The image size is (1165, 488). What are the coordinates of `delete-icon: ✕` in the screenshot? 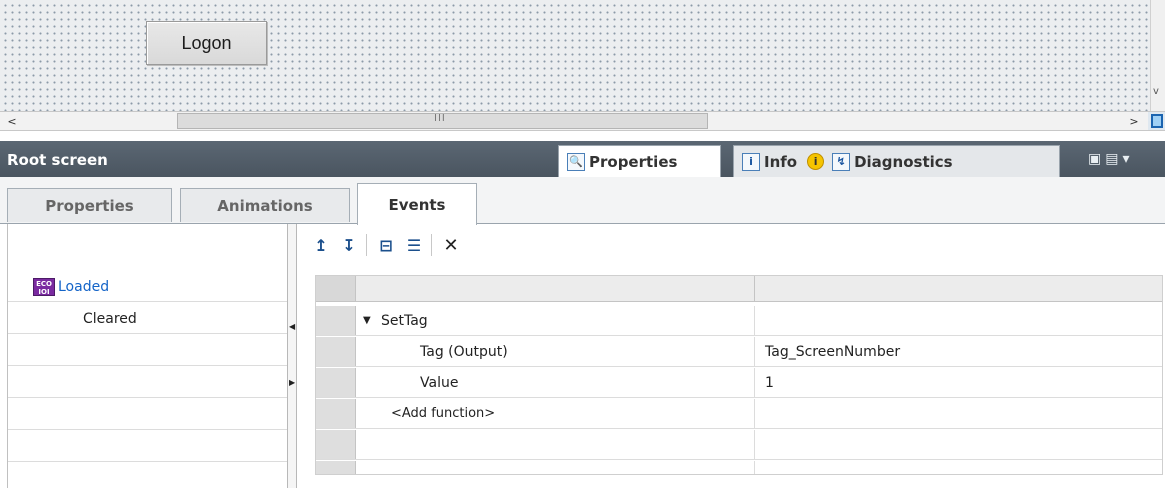 It's located at (451, 245).